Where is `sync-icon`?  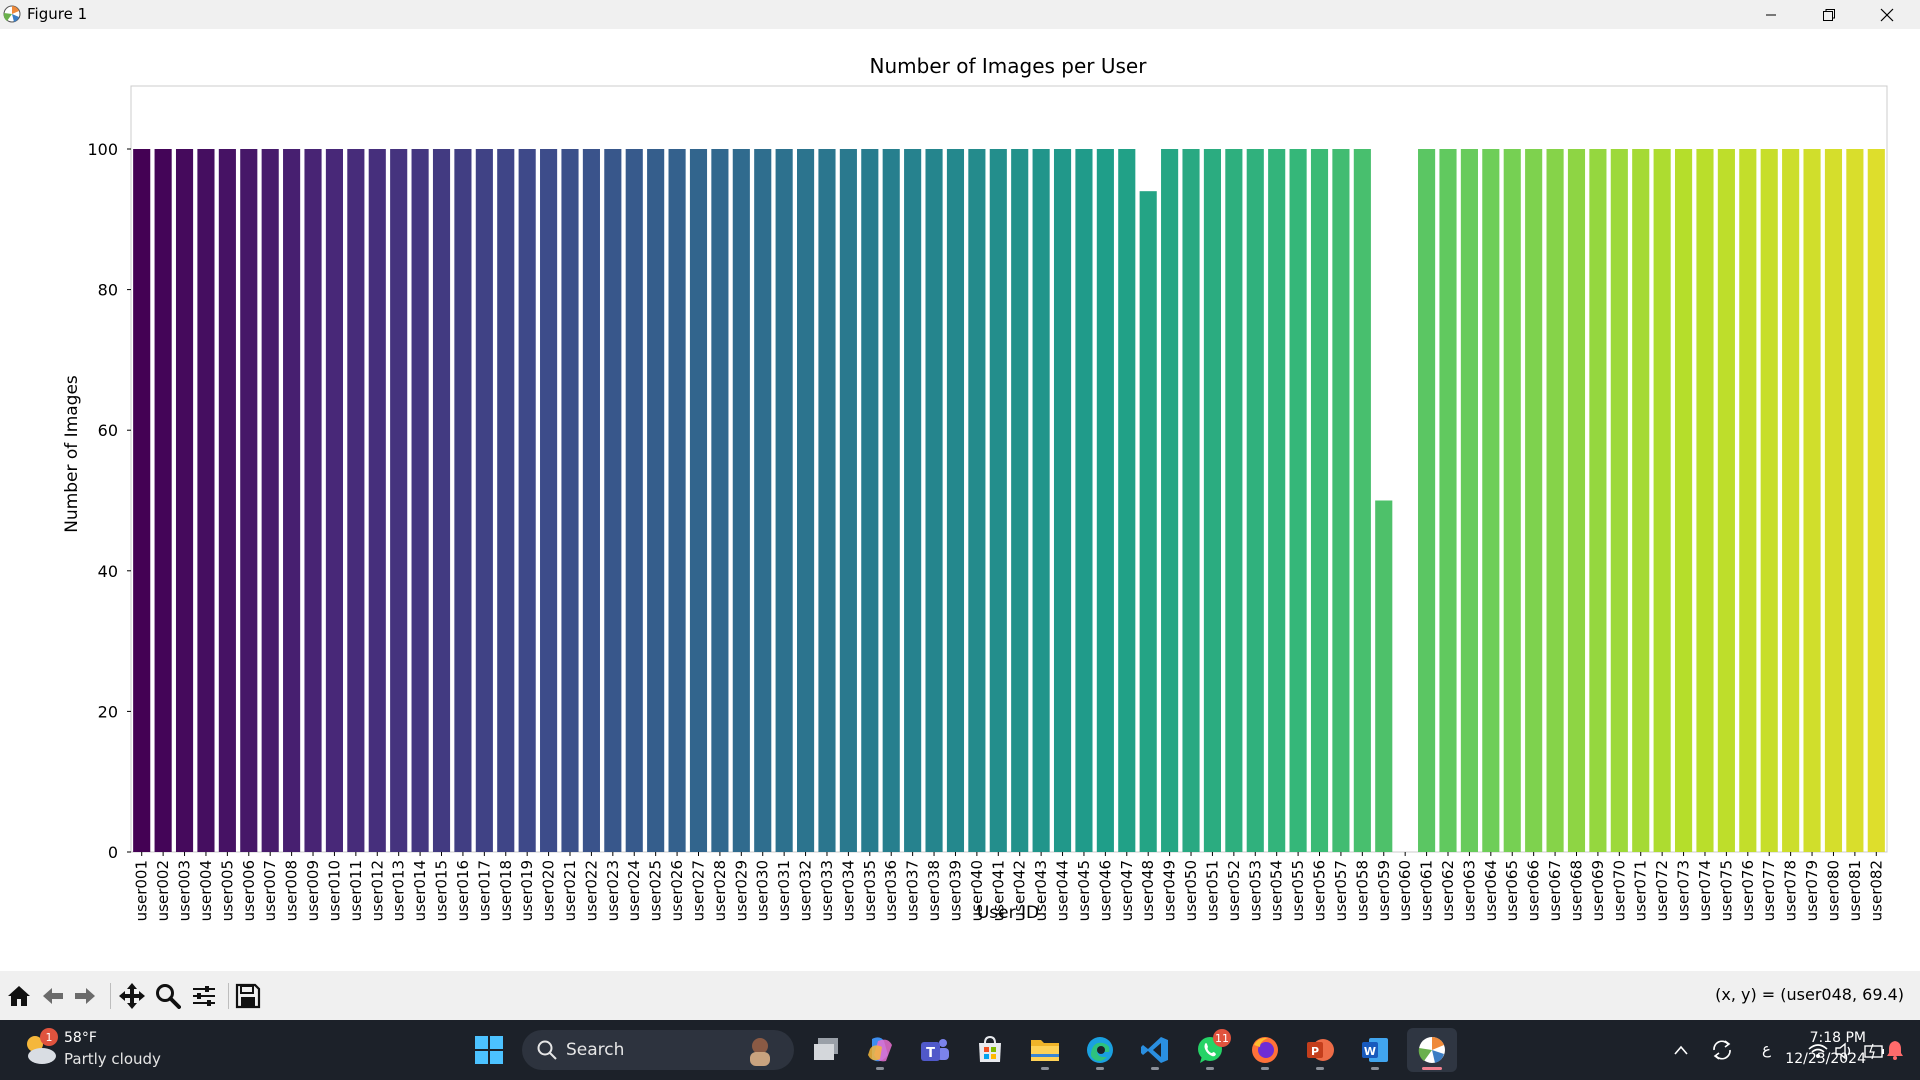 sync-icon is located at coordinates (1722, 1050).